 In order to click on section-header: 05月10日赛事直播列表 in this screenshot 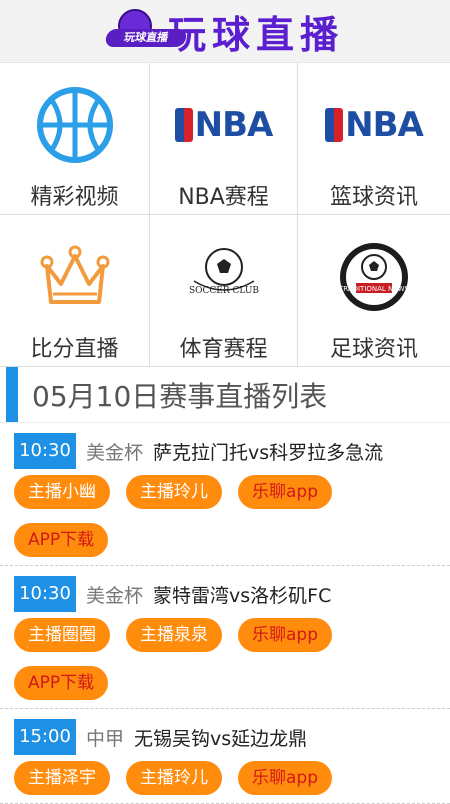, I will do `click(225, 395)`.